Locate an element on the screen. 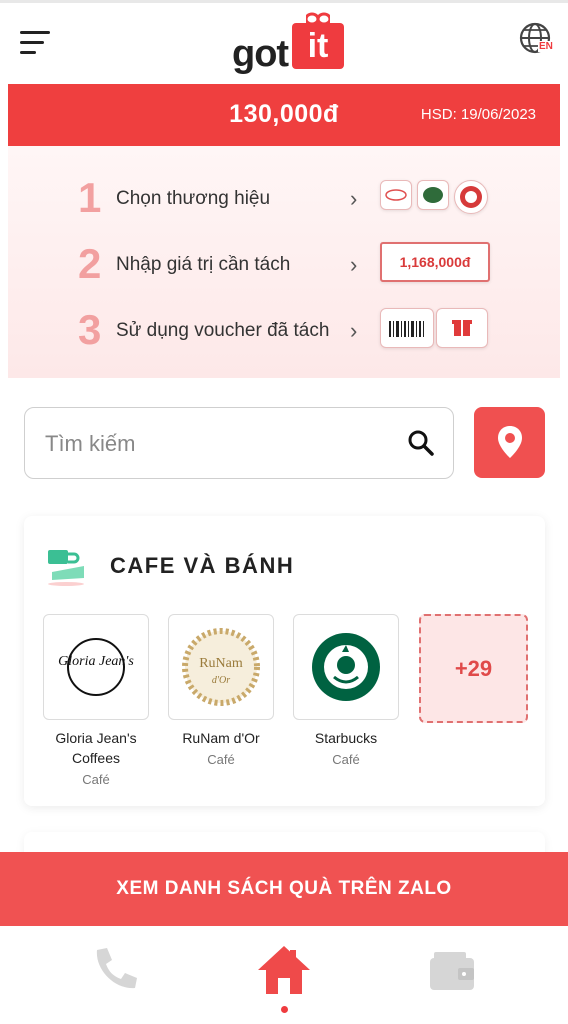  voucher-balance-bar: 130,000đ HSD: 19/06/2023 is located at coordinates (284, 115).